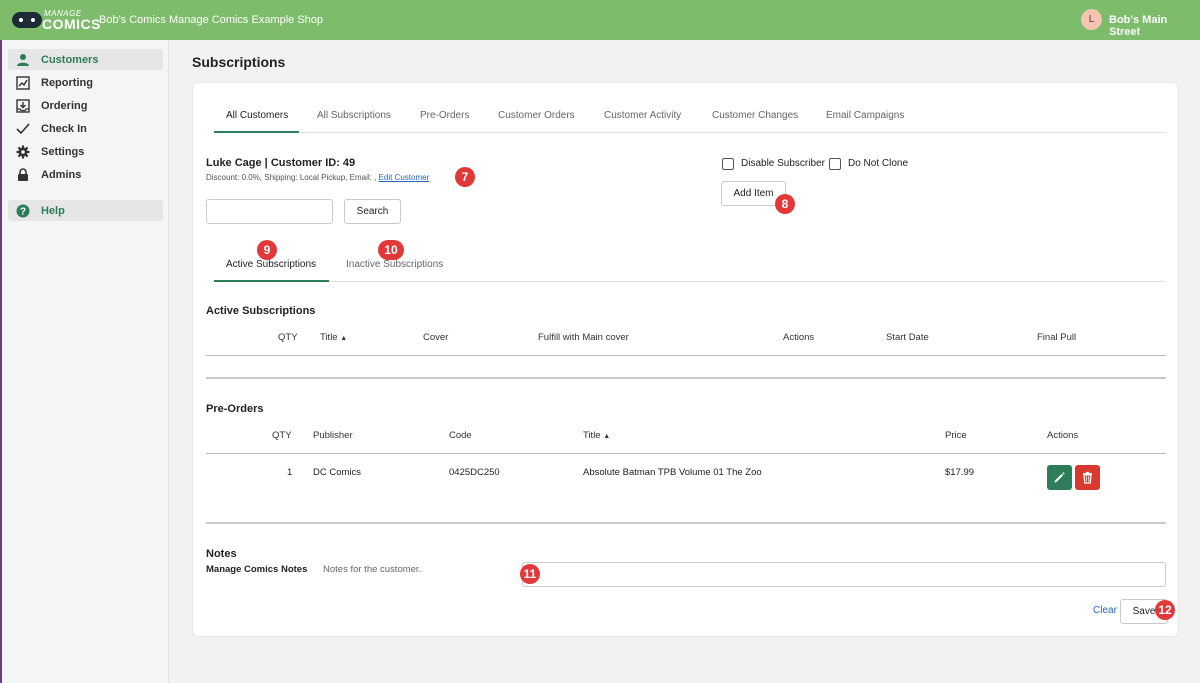 The width and height of the screenshot is (1200, 683). What do you see at coordinates (85, 210) in the screenshot?
I see `sidebar-item-help: ? Help` at bounding box center [85, 210].